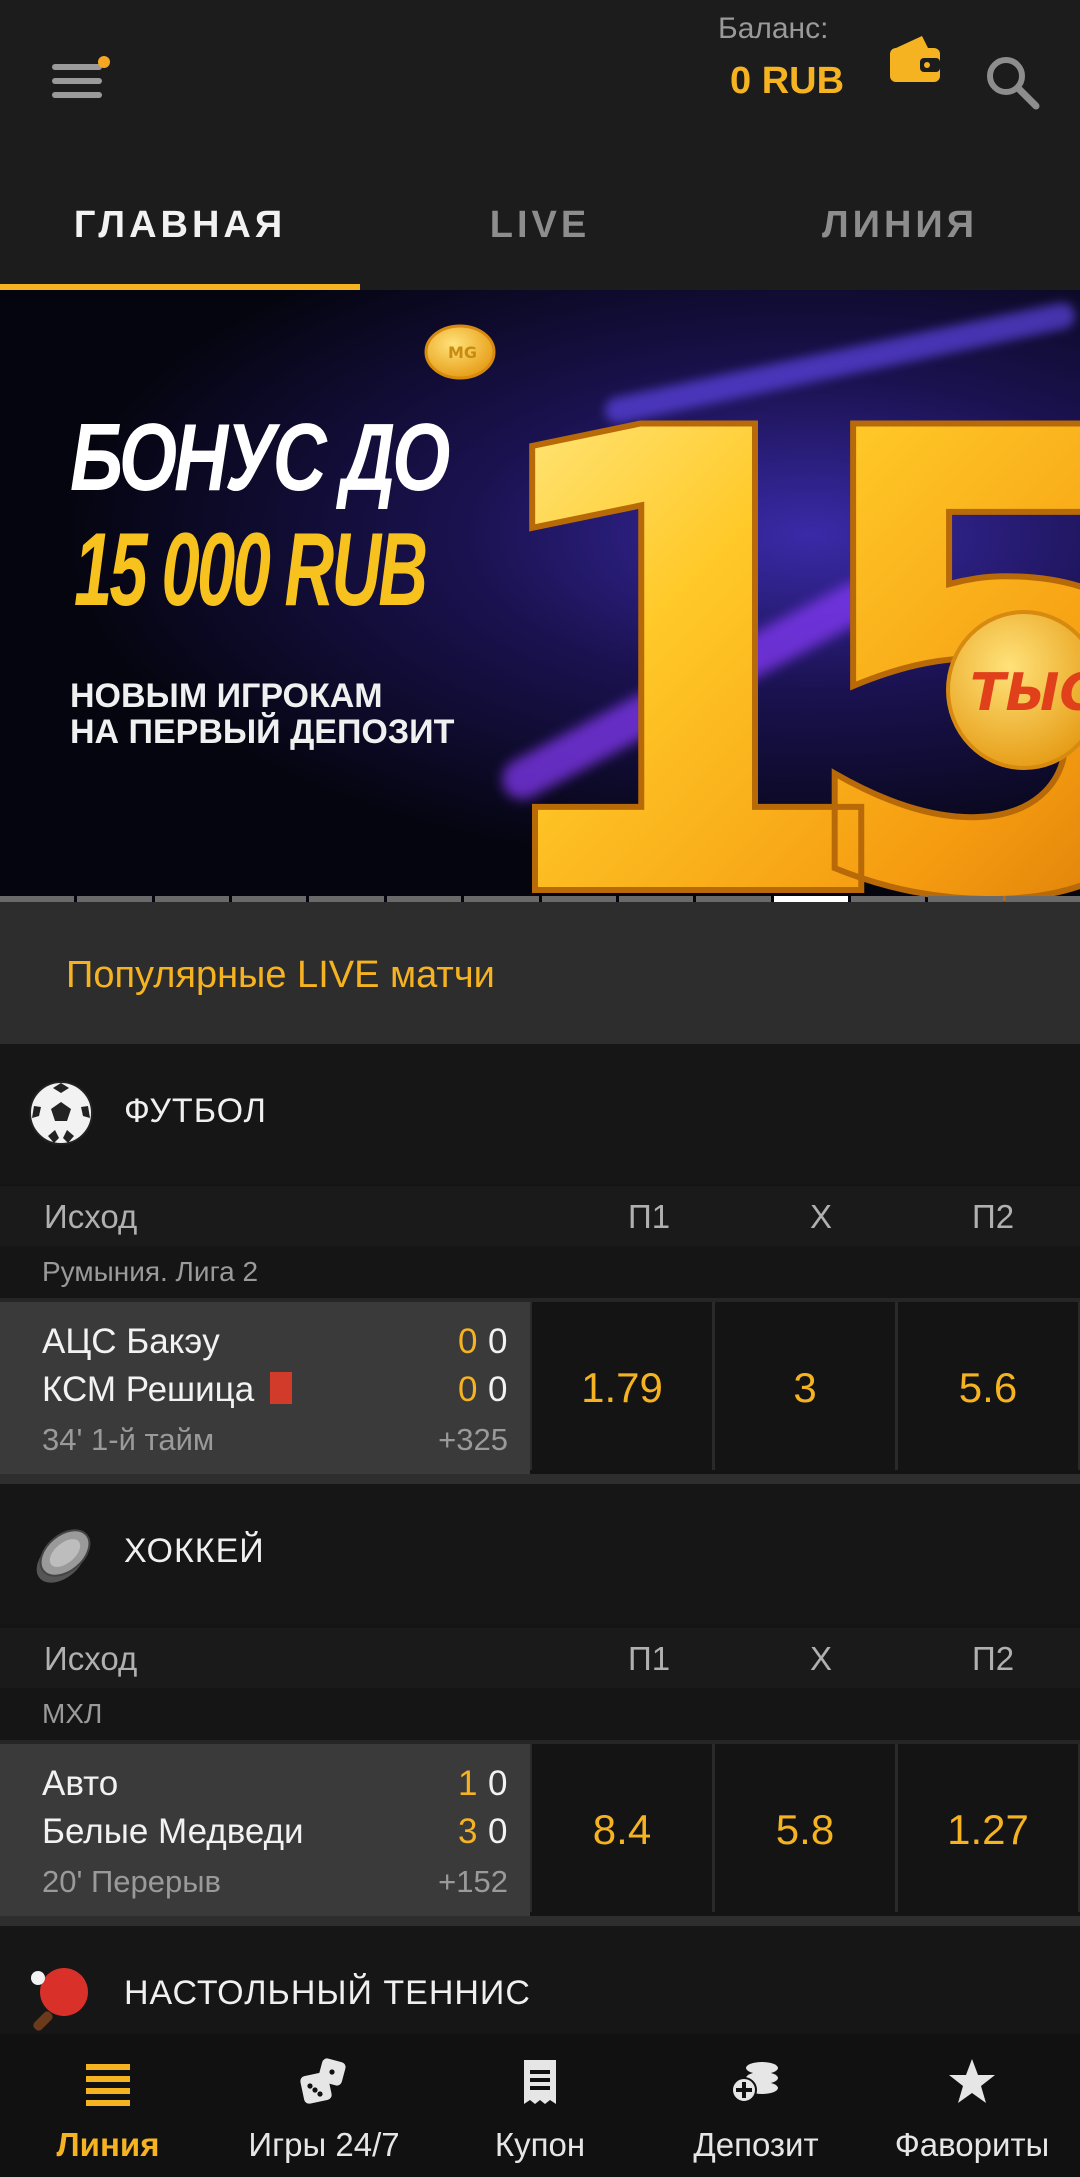 This screenshot has width=1080, height=2177. I want to click on sport-name: ФУТБОЛ, so click(195, 1111).